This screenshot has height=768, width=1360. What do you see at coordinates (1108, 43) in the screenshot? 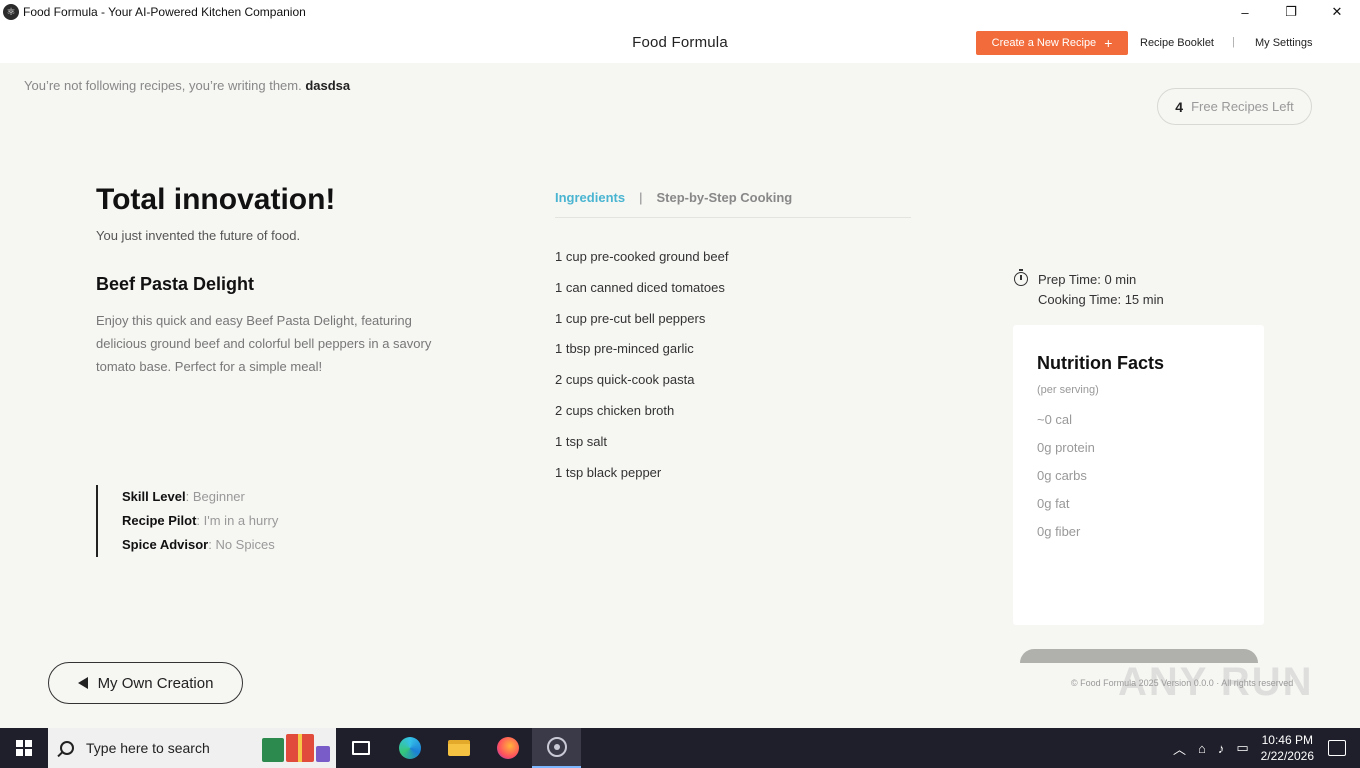
I see `plus-icon: +` at bounding box center [1108, 43].